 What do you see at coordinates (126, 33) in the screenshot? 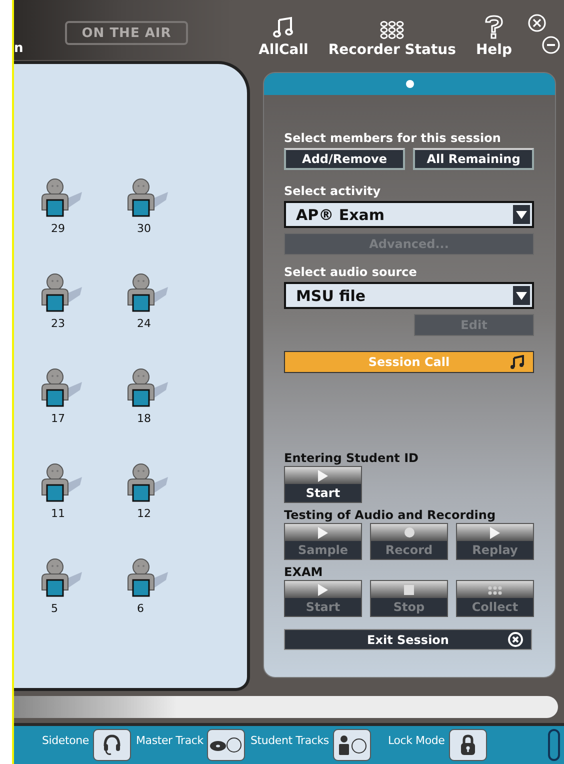
I see `on-air-indicator: ON THE AIR` at bounding box center [126, 33].